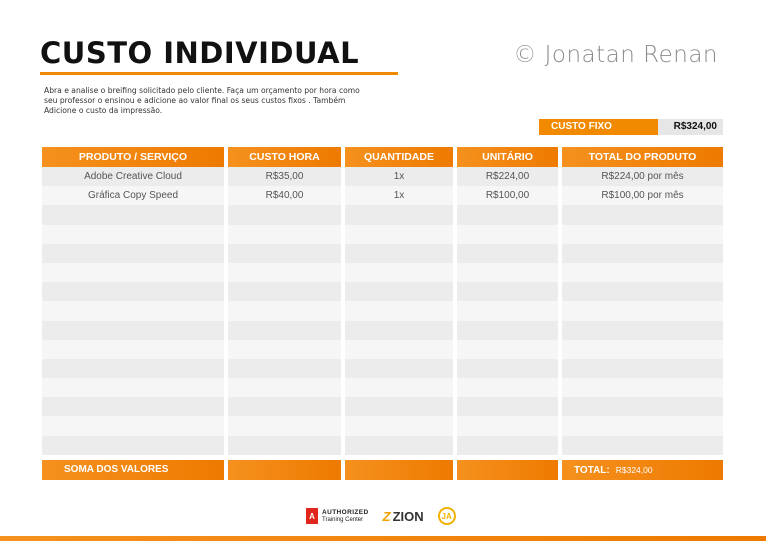 The image size is (766, 541). I want to click on adobe-authorized-logo: A AUTHORIZED Training Center, so click(337, 516).